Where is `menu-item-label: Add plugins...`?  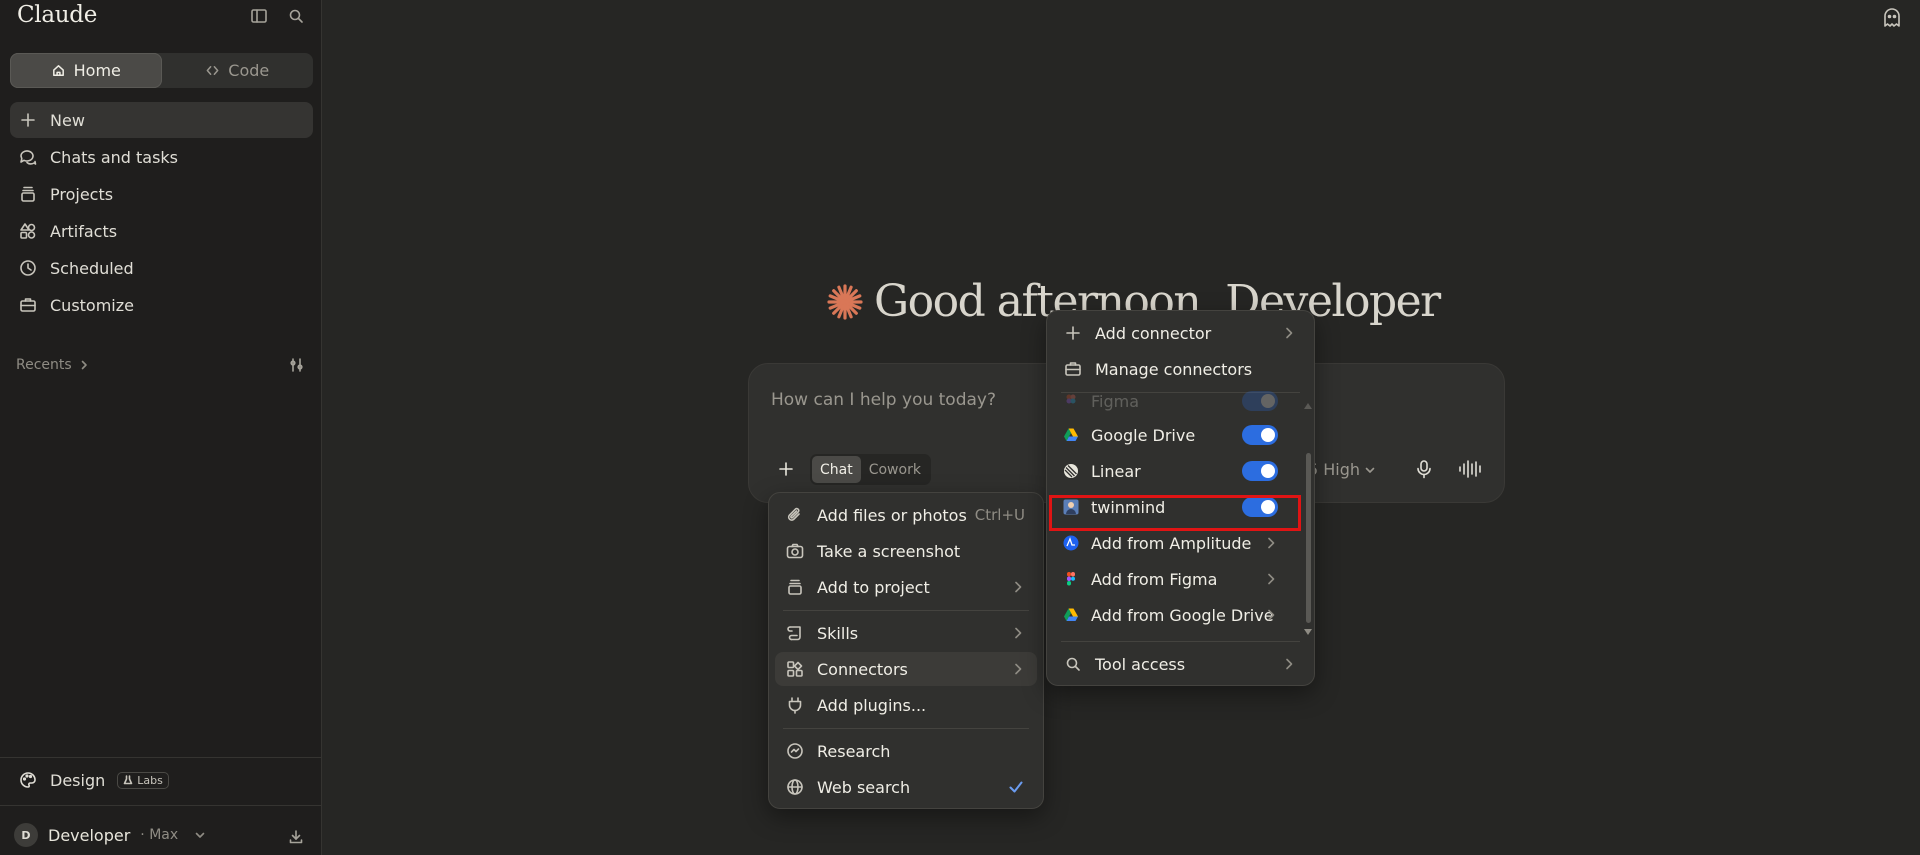 menu-item-label: Add plugins... is located at coordinates (872, 705).